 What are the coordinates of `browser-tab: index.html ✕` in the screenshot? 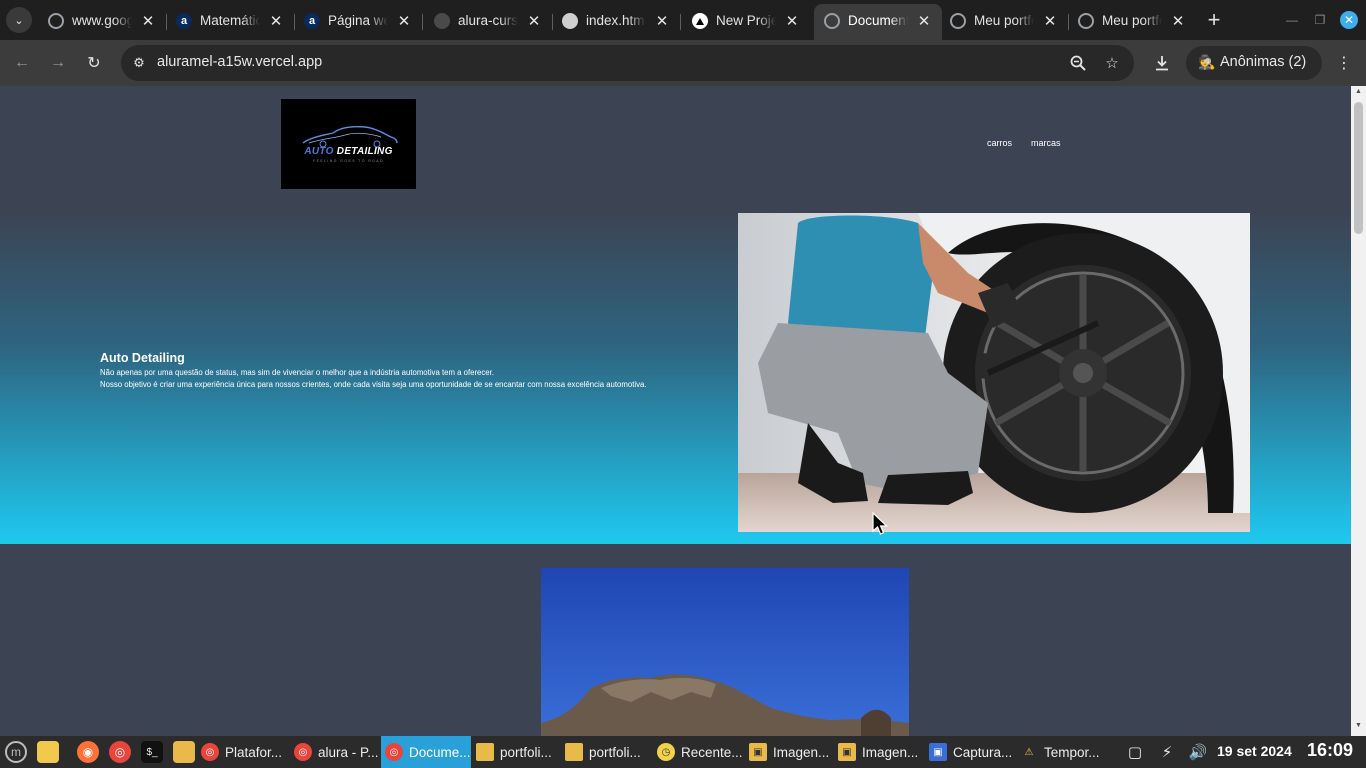 It's located at (616, 22).